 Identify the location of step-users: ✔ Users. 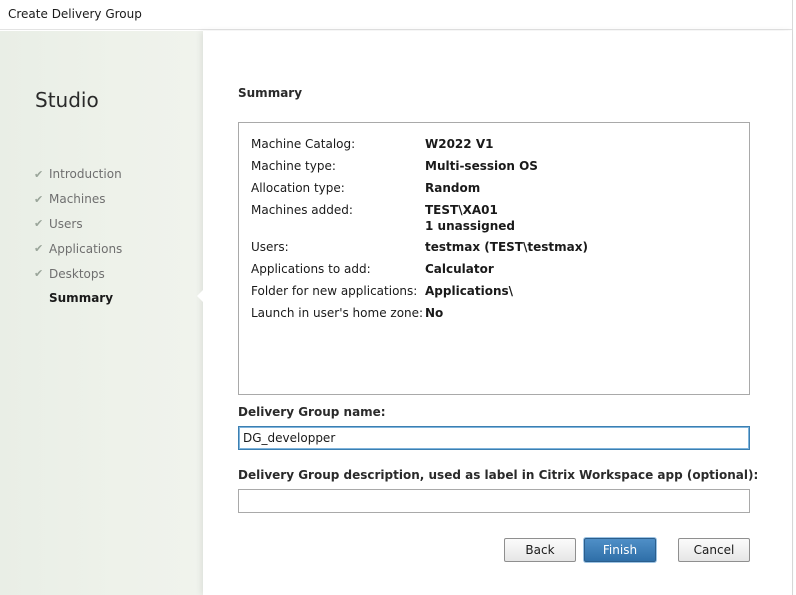
(78, 224).